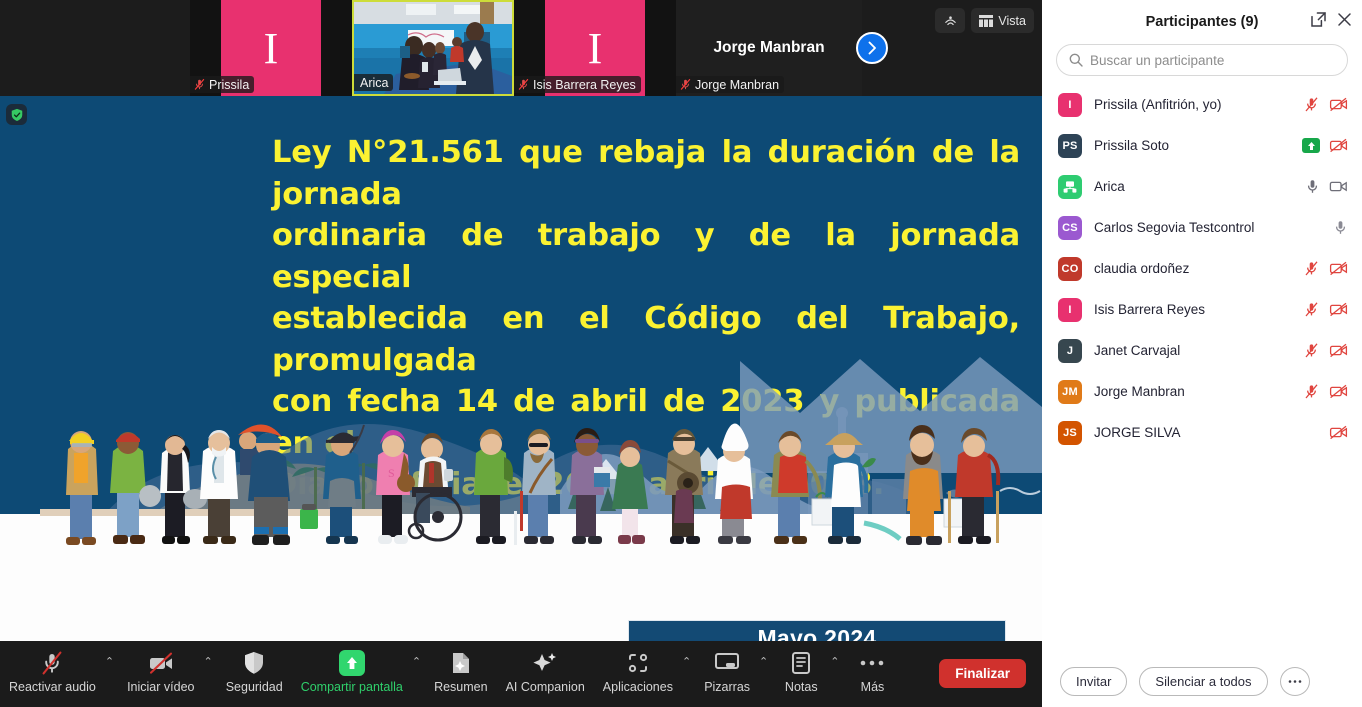 The width and height of the screenshot is (1362, 707). I want to click on popout-icon, so click(1318, 19).